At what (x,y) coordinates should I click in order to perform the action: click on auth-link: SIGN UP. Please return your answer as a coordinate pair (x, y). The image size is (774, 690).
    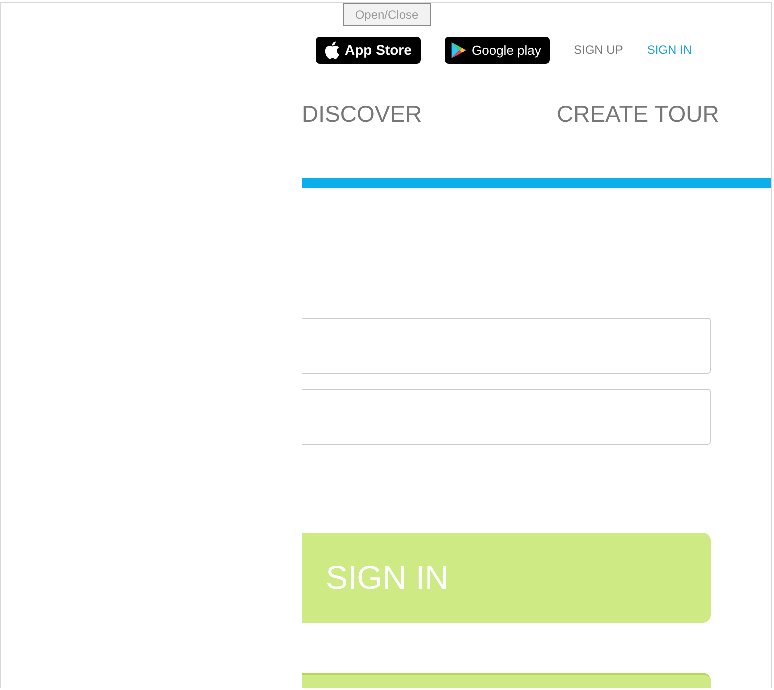
    Looking at the image, I should click on (599, 50).